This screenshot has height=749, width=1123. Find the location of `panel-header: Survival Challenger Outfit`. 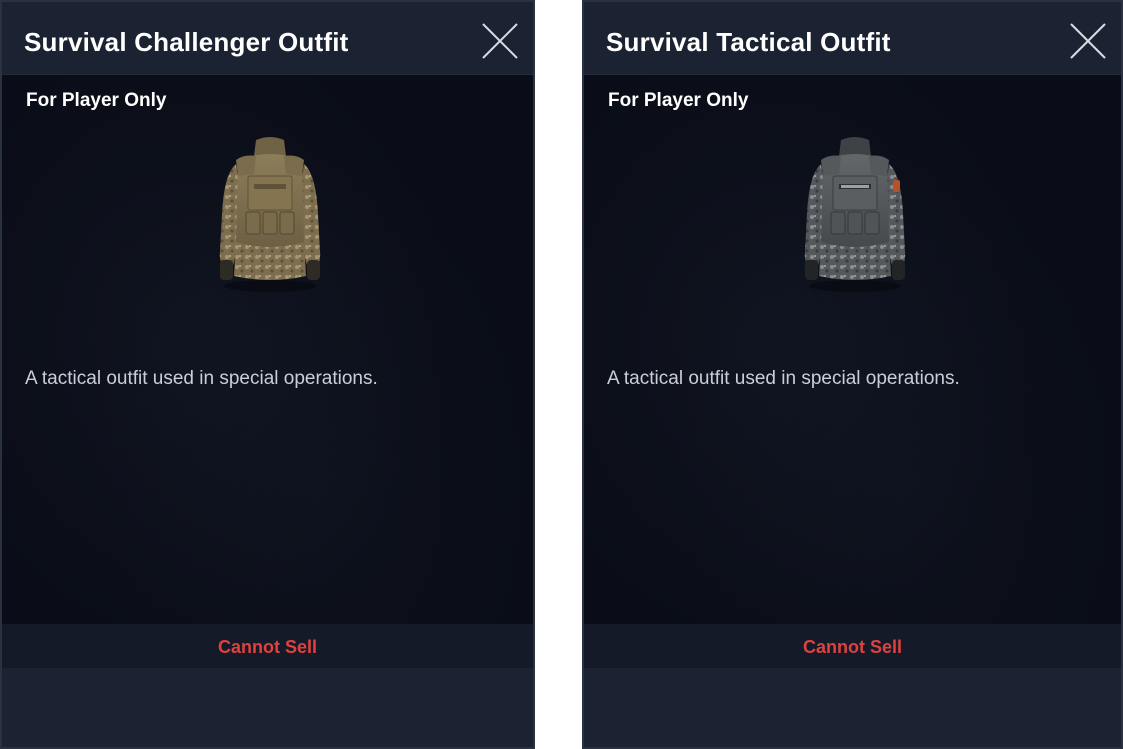

panel-header: Survival Challenger Outfit is located at coordinates (267, 38).